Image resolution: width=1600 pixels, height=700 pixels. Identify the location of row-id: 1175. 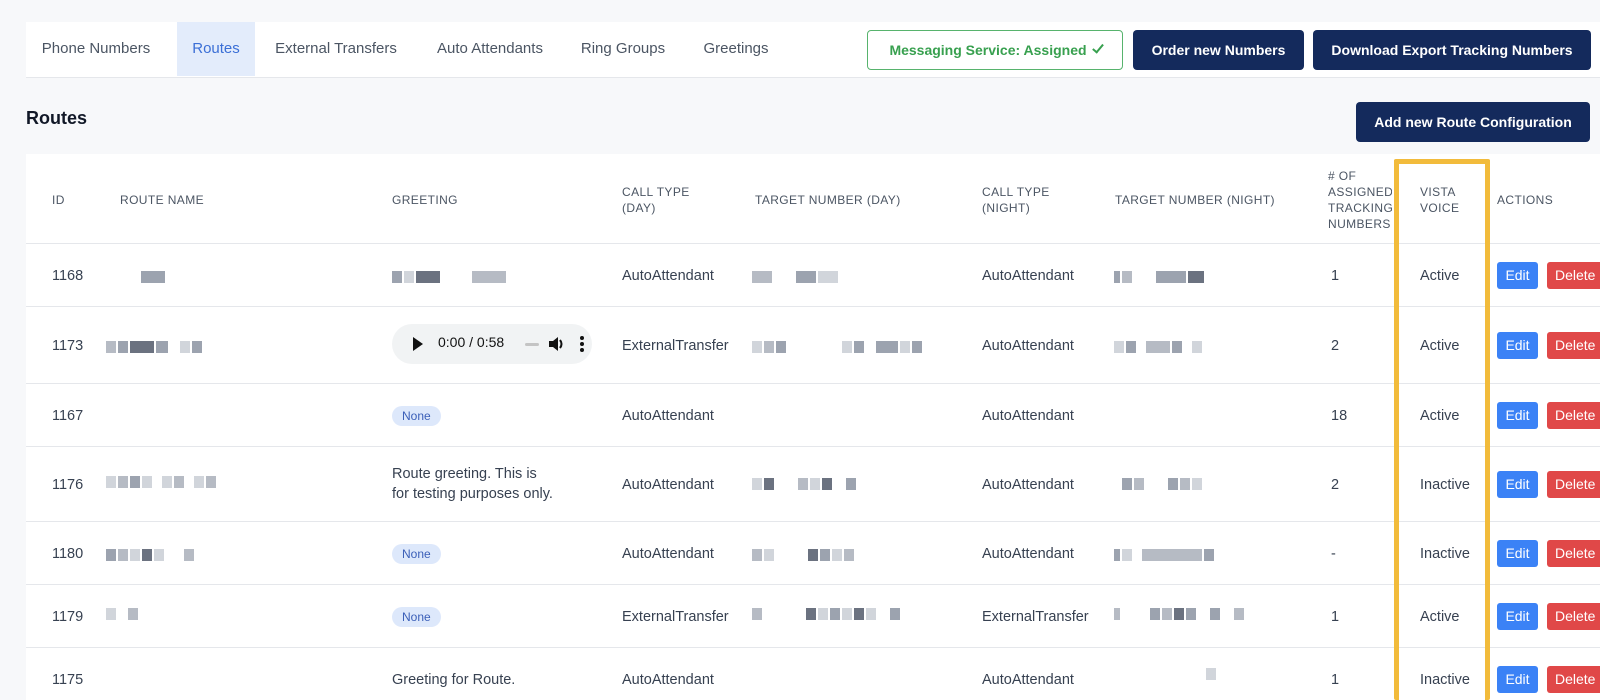
(68, 680).